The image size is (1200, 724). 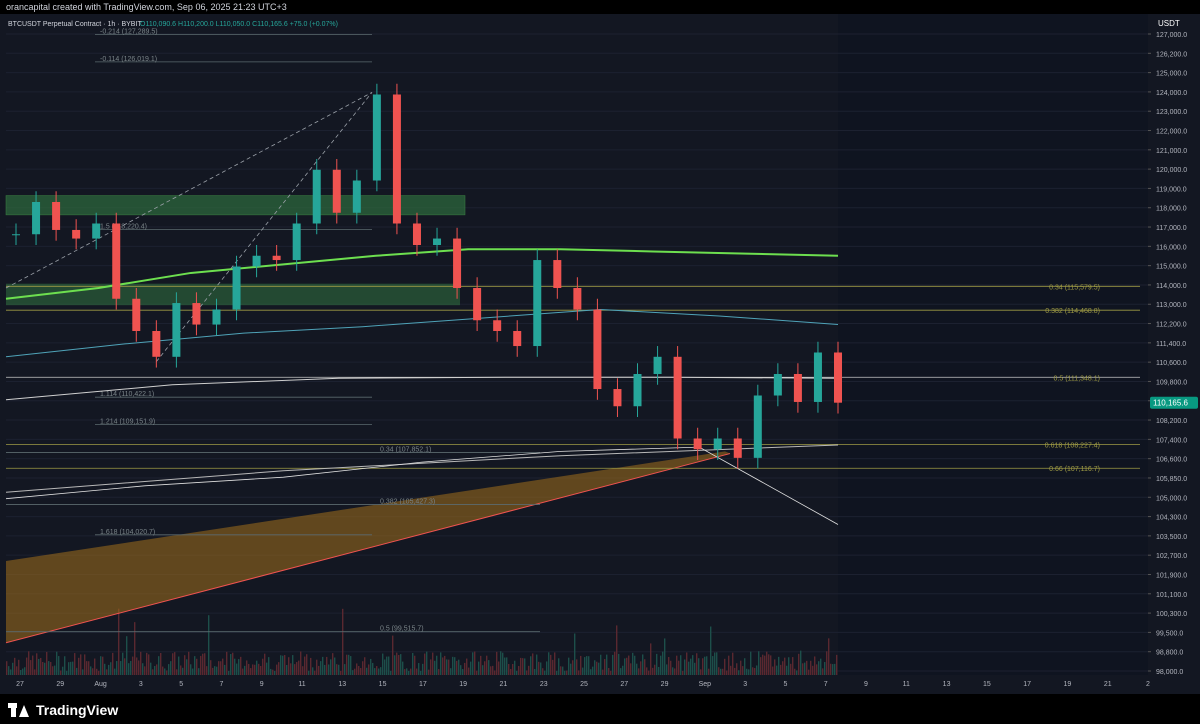 What do you see at coordinates (1171, 440) in the screenshot?
I see `y-tick-label: 107,400.0` at bounding box center [1171, 440].